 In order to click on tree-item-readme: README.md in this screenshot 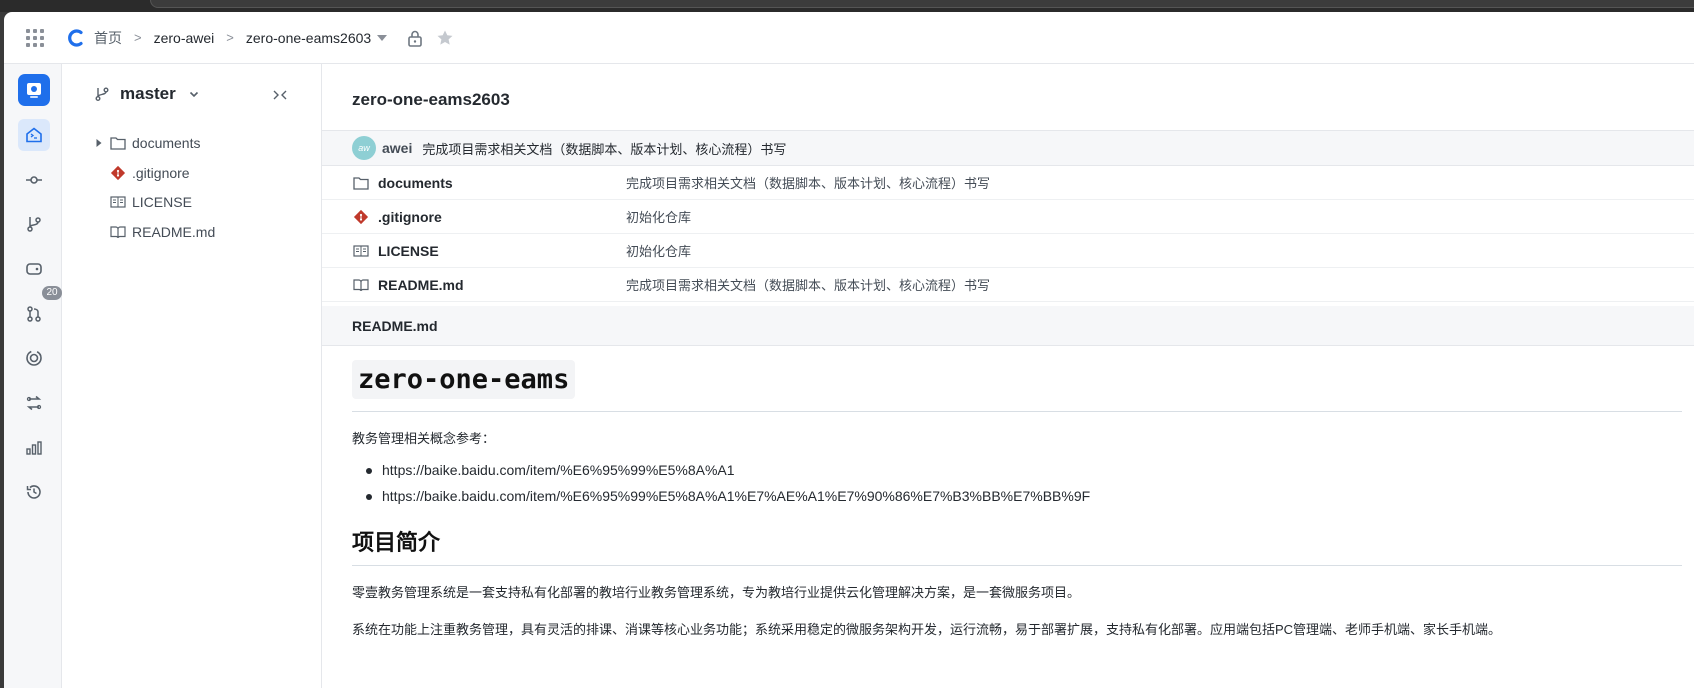, I will do `click(153, 232)`.